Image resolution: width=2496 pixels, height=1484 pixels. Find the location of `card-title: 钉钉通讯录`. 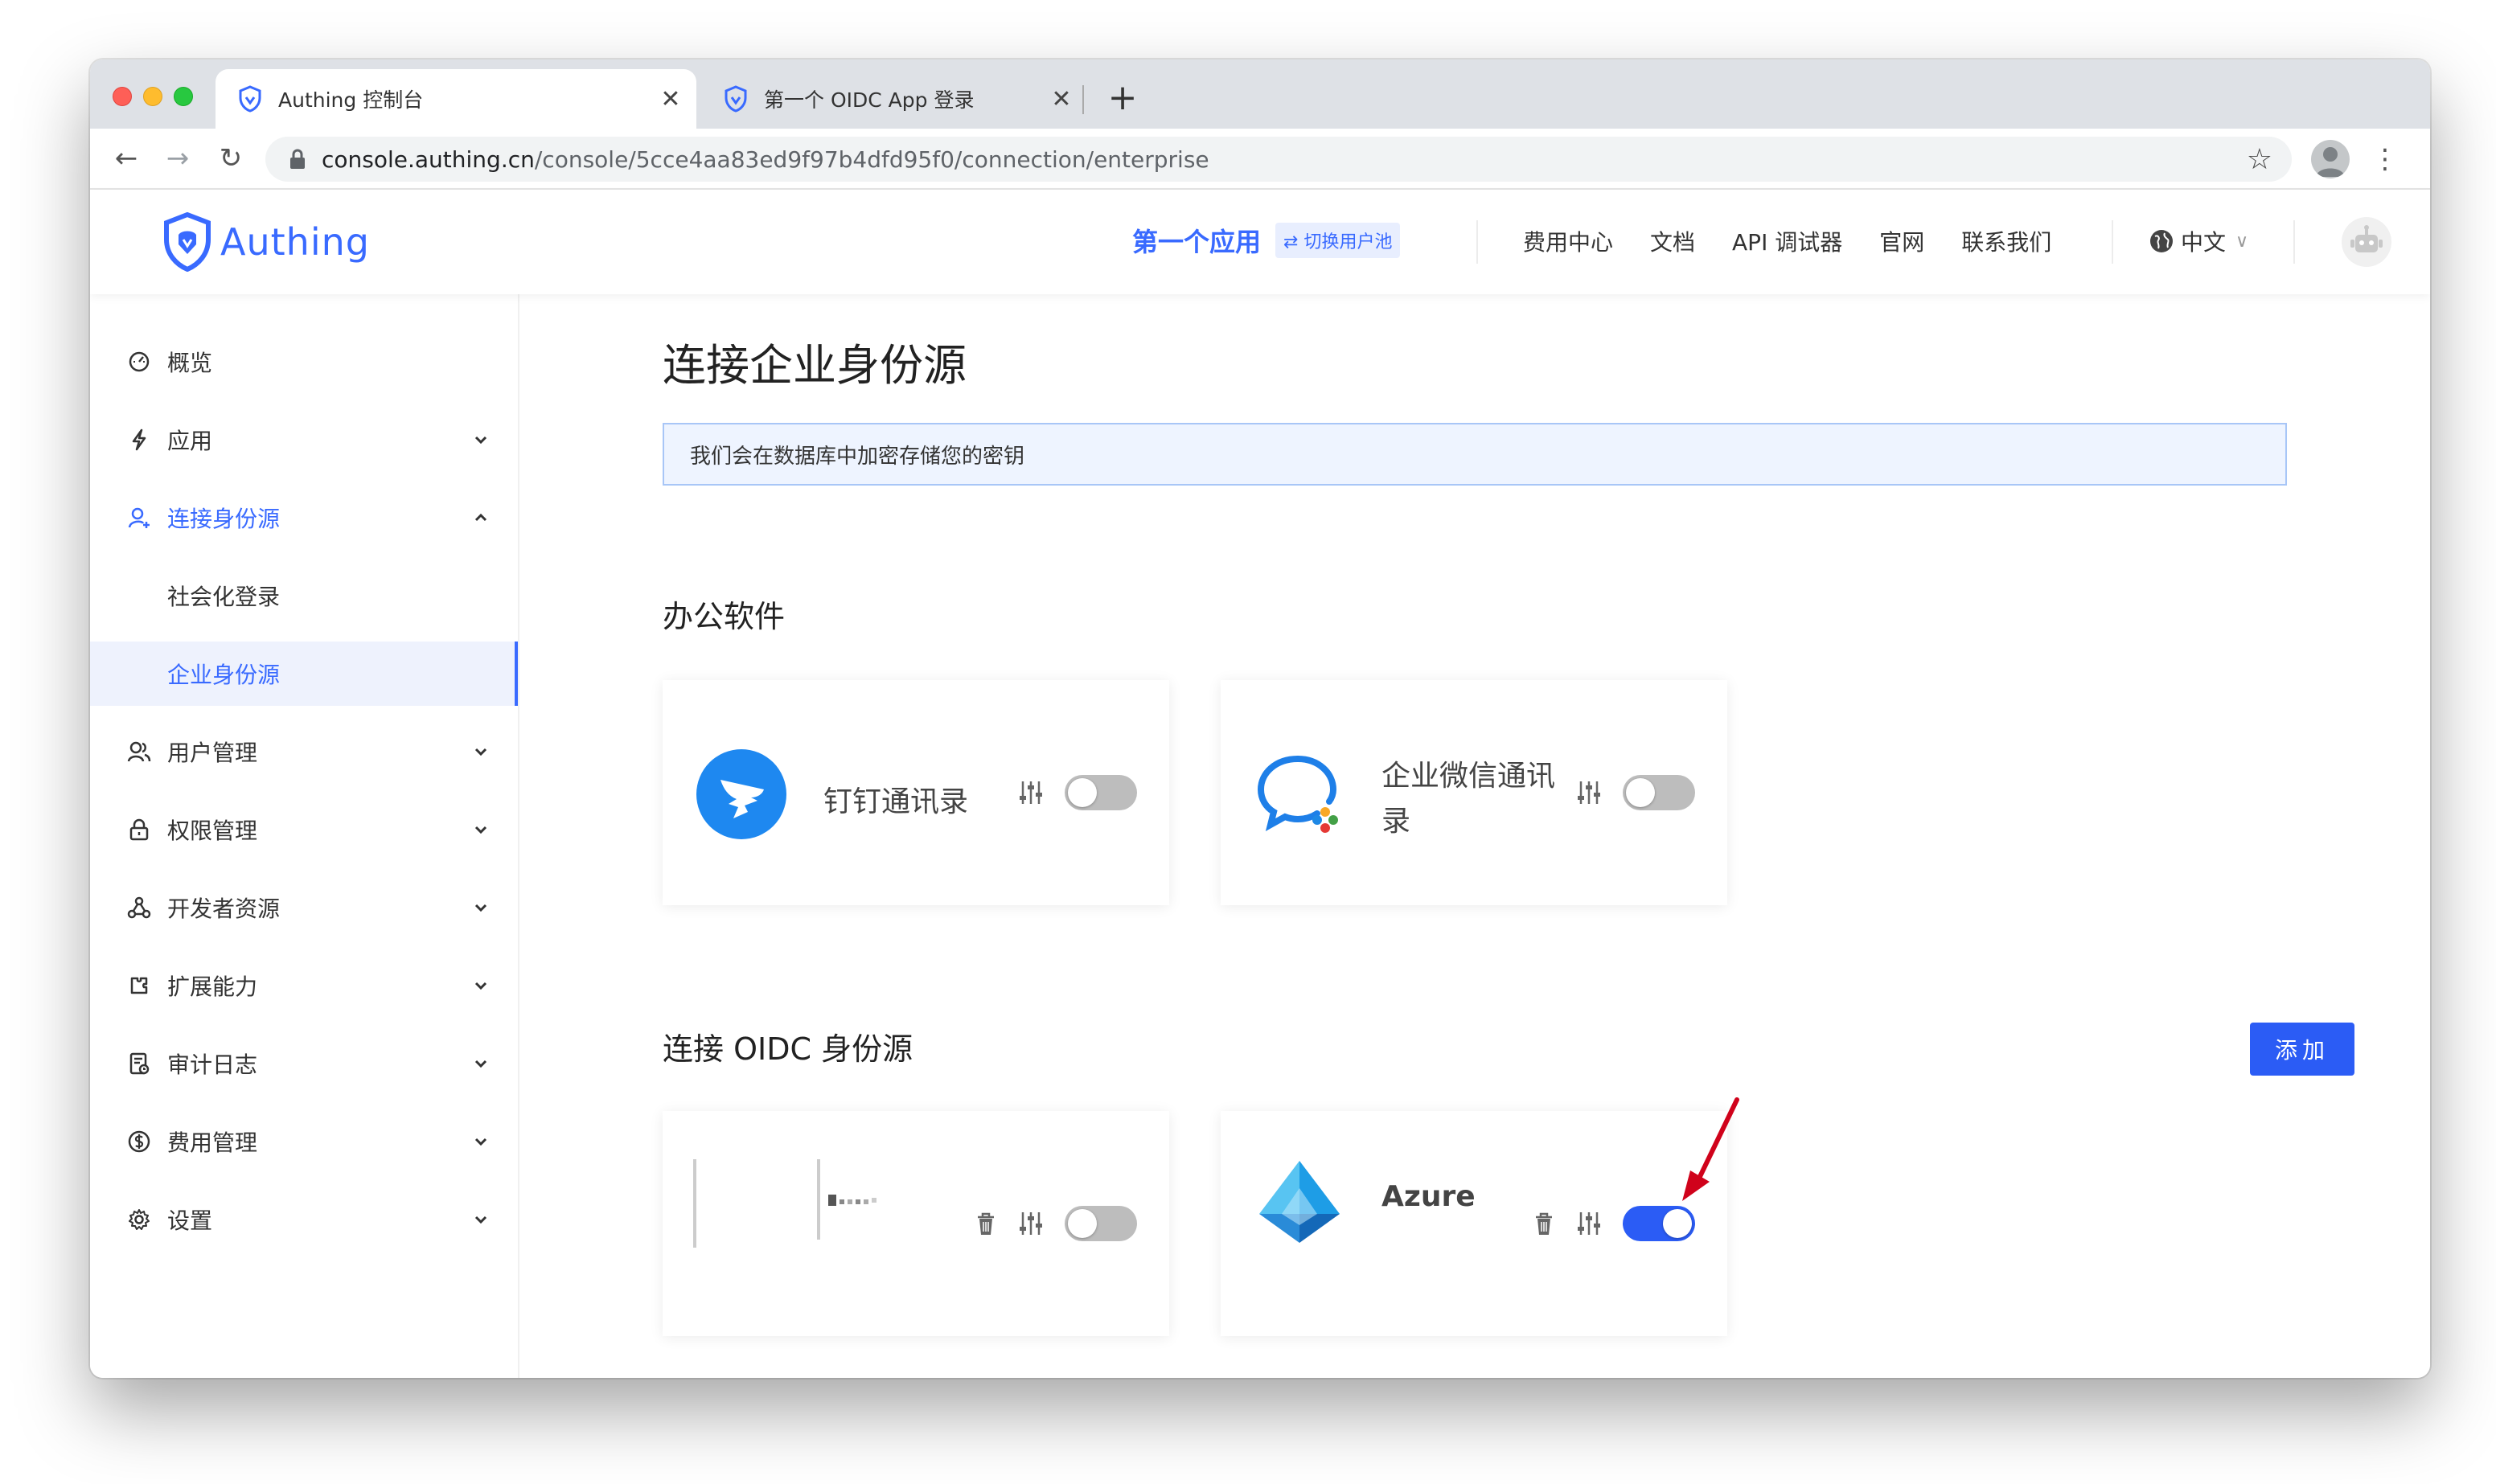

card-title: 钉钉通讯录 is located at coordinates (896, 802).